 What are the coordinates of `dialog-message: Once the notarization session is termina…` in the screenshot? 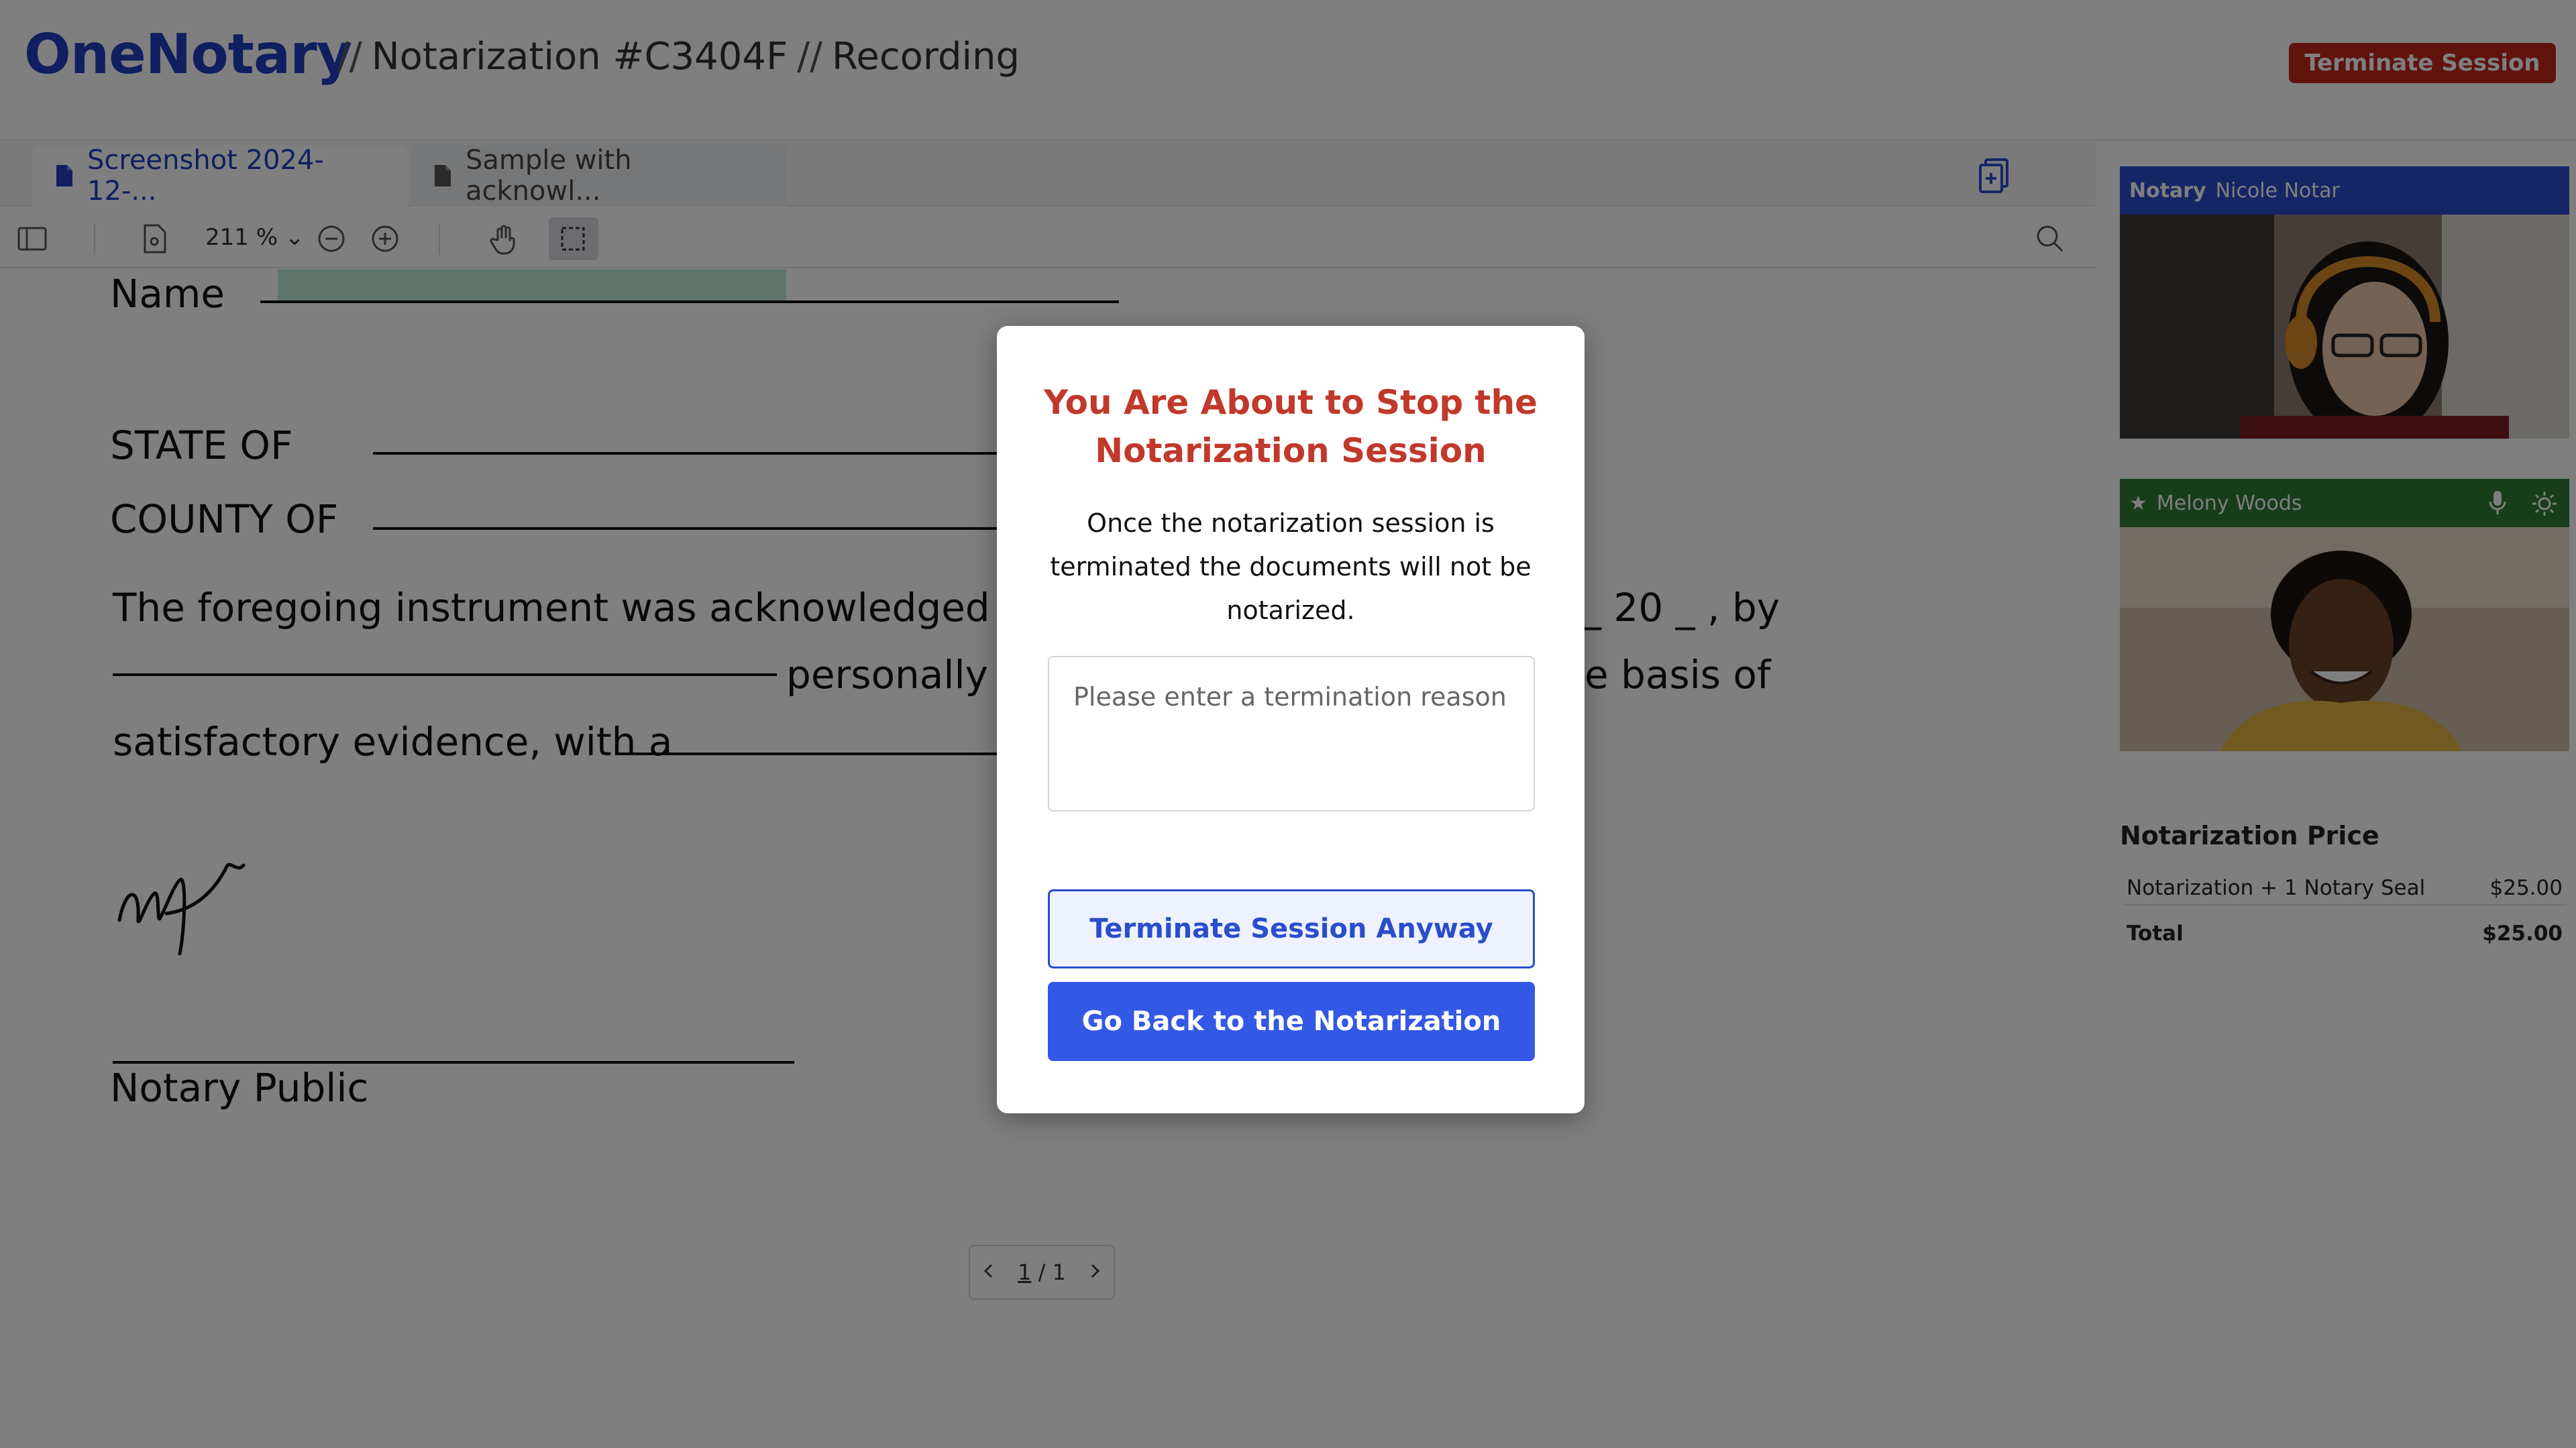 It's located at (1291, 566).